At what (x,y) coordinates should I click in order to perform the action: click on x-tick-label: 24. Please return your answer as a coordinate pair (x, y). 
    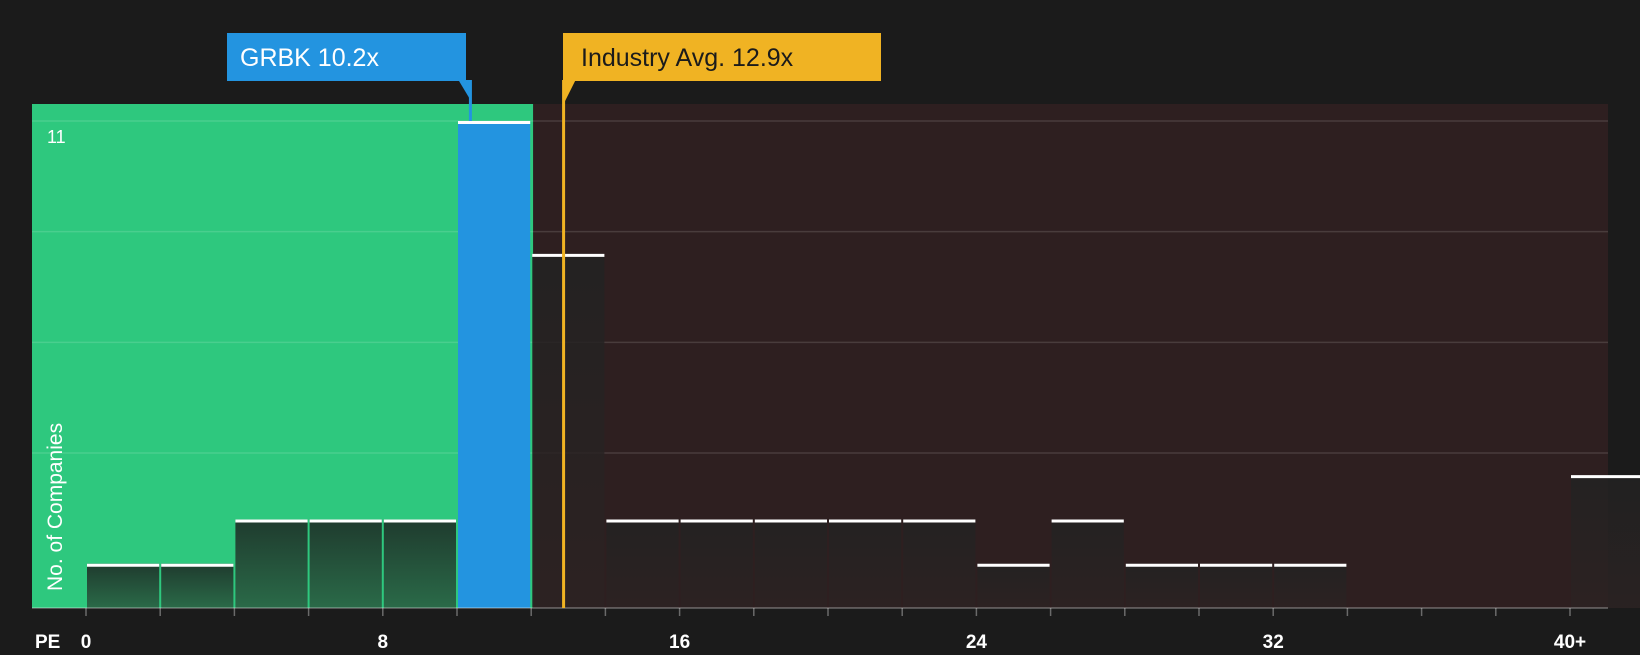
    Looking at the image, I should click on (977, 641).